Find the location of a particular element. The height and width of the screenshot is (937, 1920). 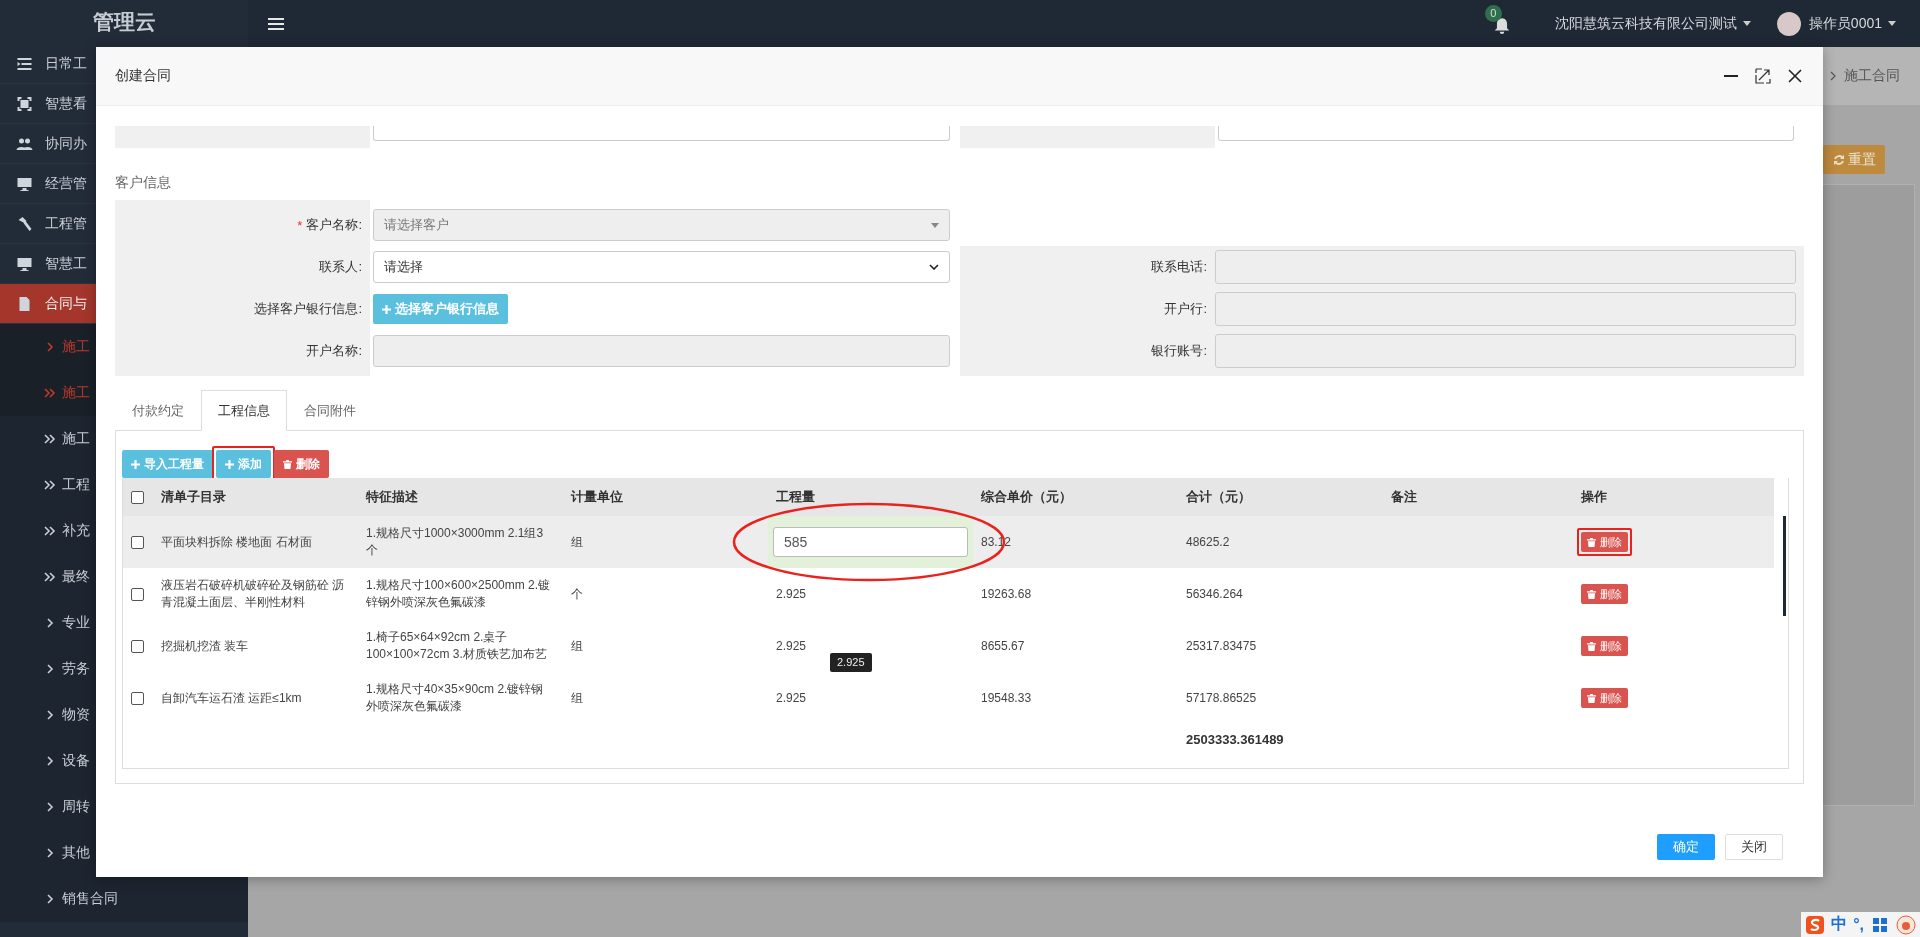

close-button: 关闭 is located at coordinates (1754, 847).